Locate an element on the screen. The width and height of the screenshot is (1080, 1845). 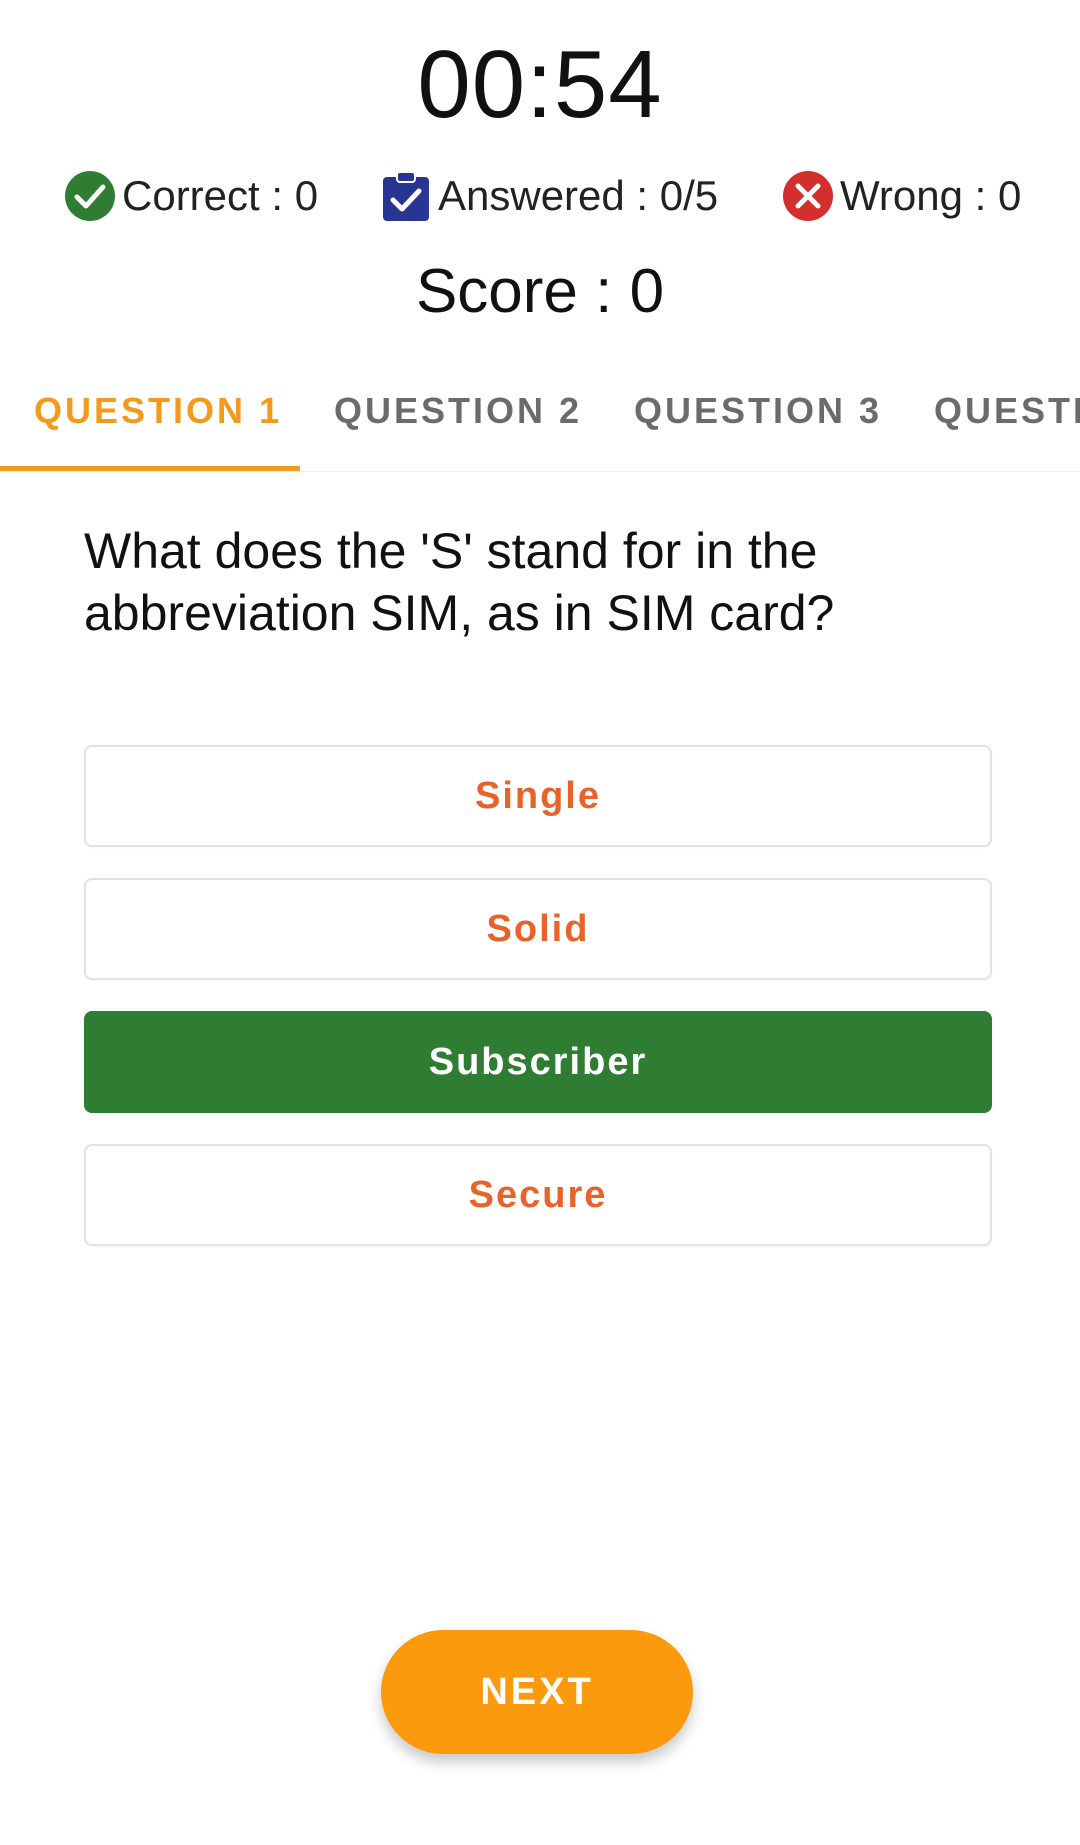
stats-bar: Correct : 0 Answered : 0/5 Wrong : 0 is located at coordinates (540, 200).